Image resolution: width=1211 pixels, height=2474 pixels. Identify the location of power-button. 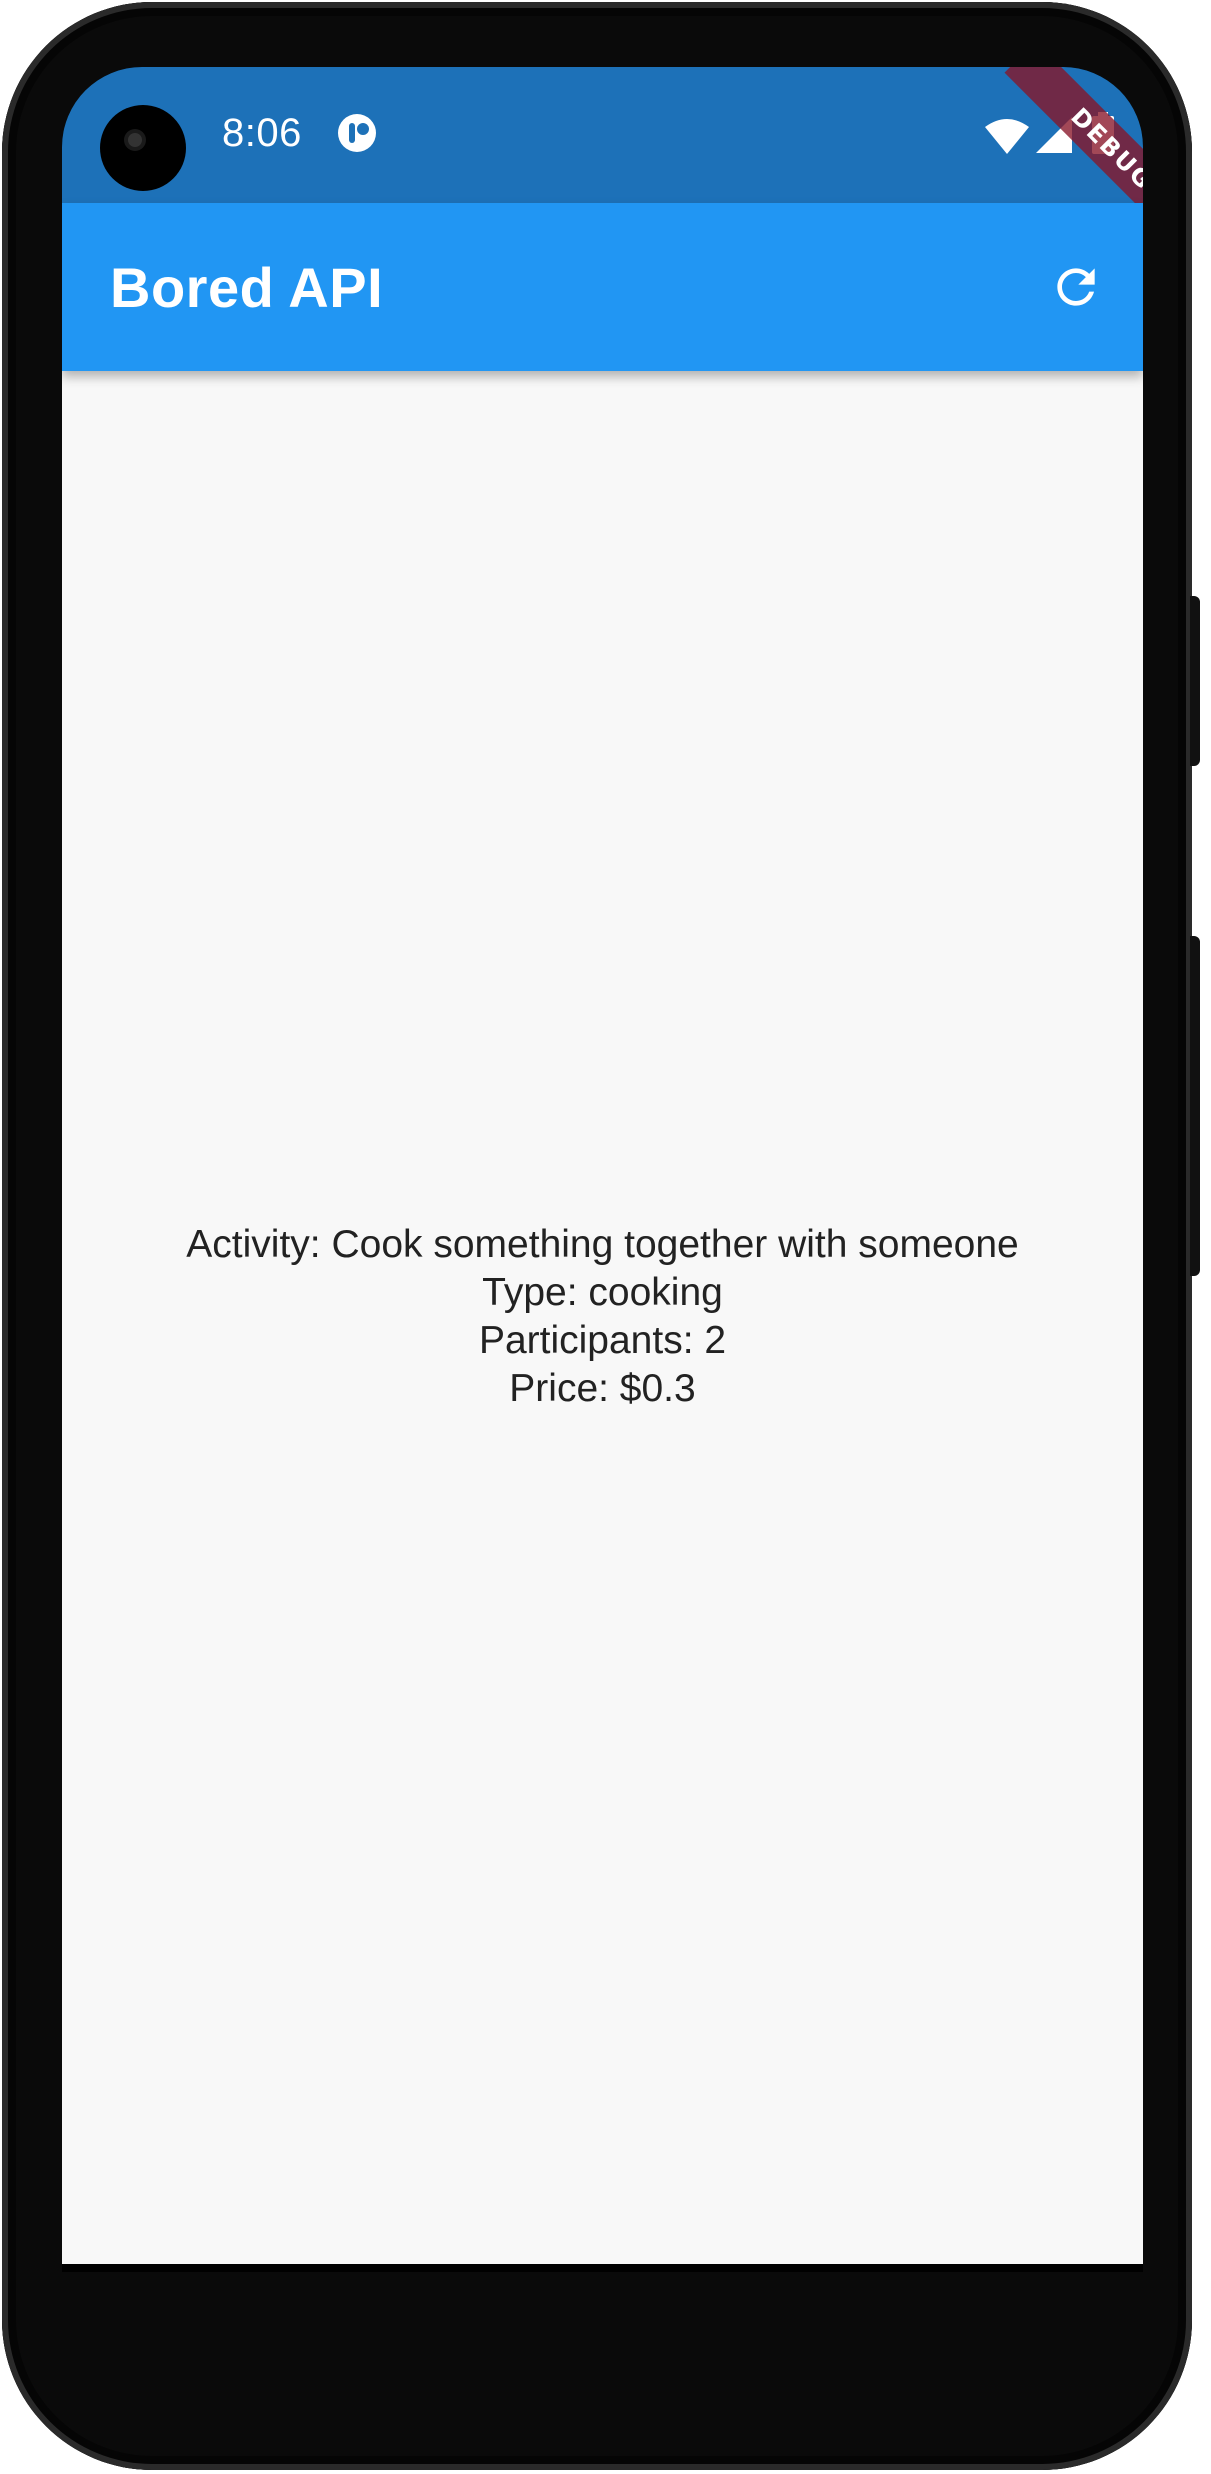
(1195, 681).